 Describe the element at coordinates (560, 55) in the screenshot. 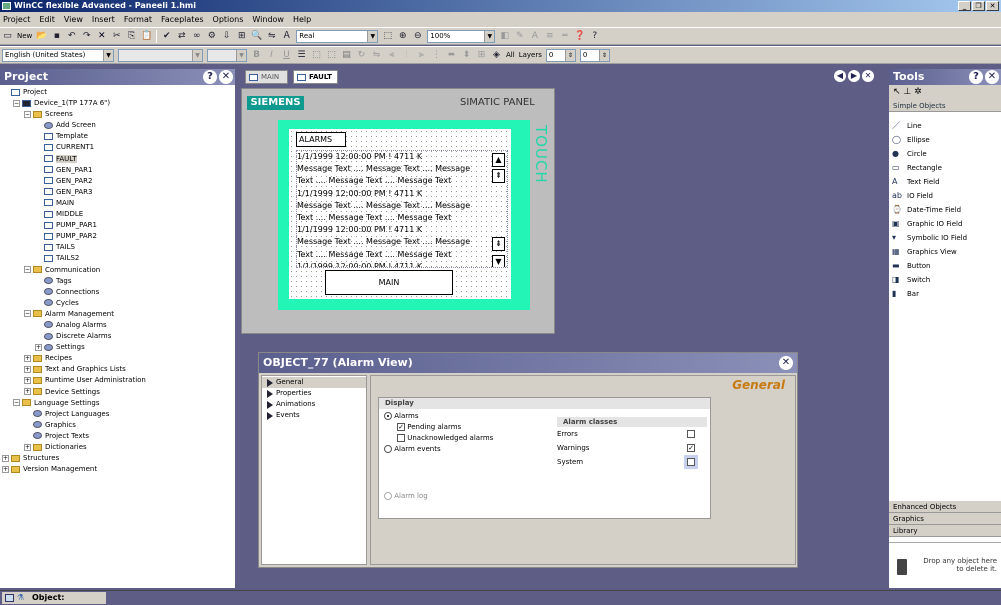

I see `layer-spin-1: 0 ⇕` at that location.